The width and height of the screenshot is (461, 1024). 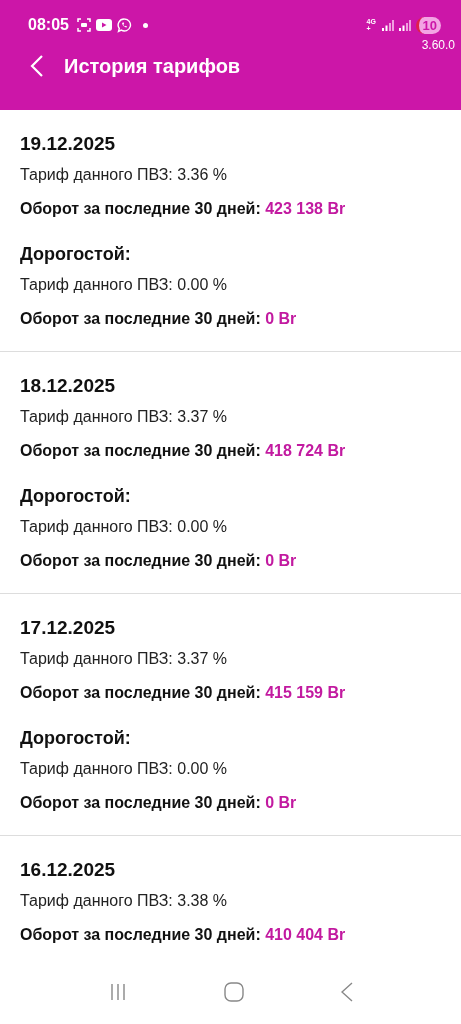 What do you see at coordinates (145, 25) in the screenshot?
I see `notification-dot-icon` at bounding box center [145, 25].